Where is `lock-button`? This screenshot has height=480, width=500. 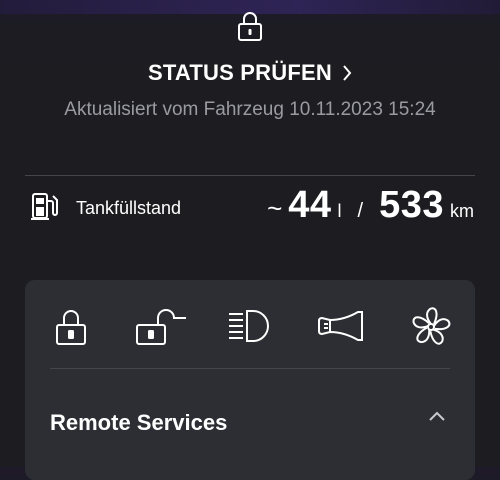
lock-button is located at coordinates (71, 329).